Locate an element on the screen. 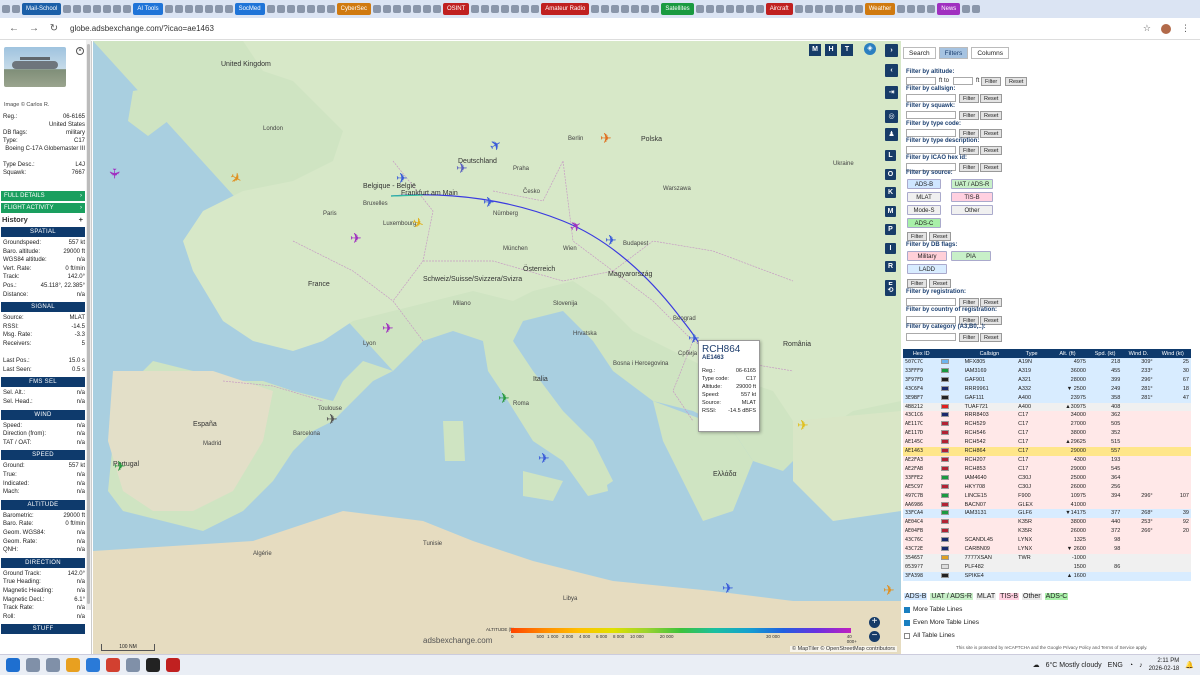 The height and width of the screenshot is (675, 1200). table-row: AE04FB K35R 26000 372 266° 20 is located at coordinates (1047, 532).